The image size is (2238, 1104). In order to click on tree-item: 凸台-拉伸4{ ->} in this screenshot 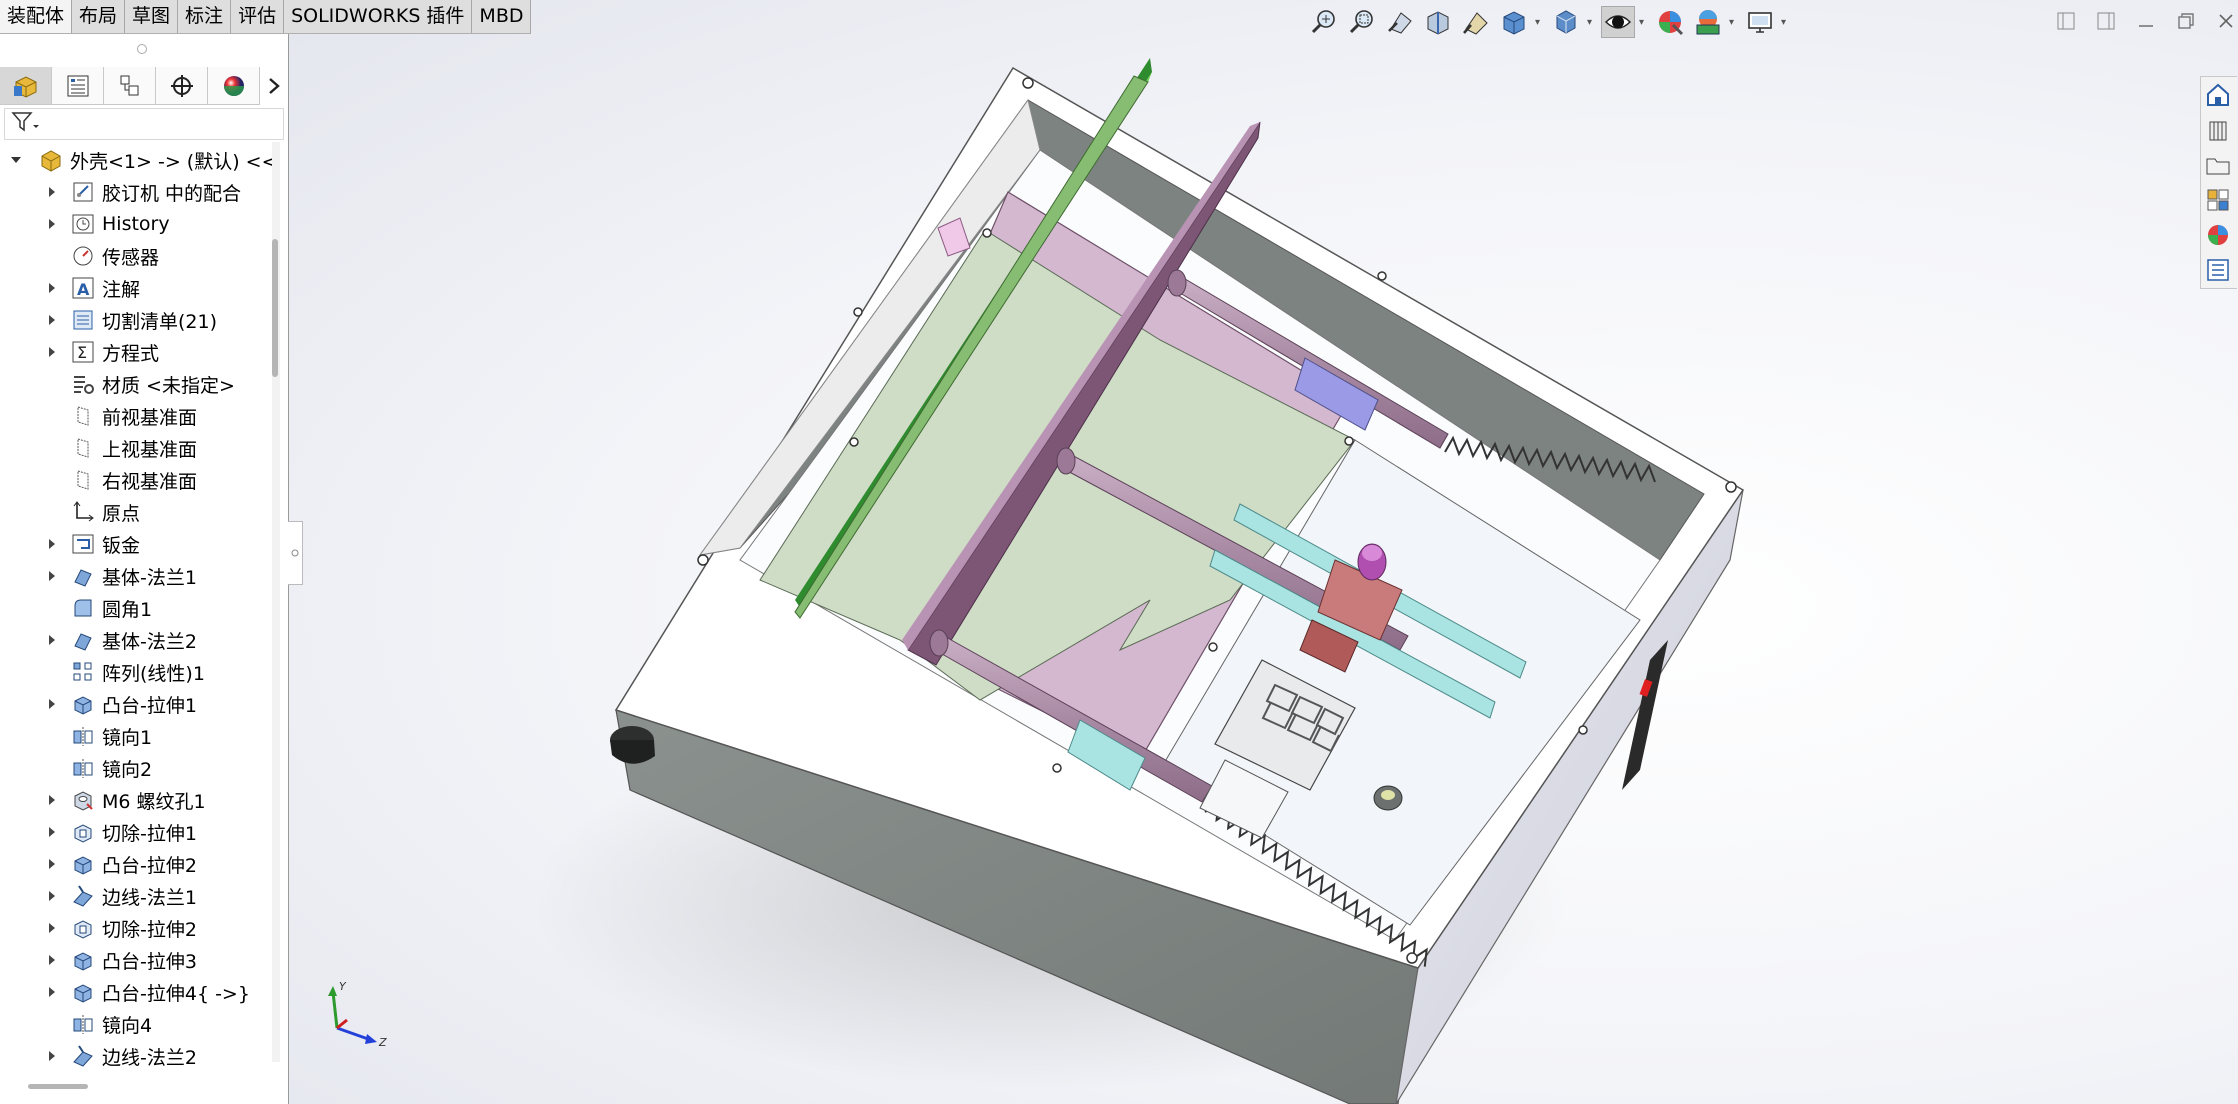, I will do `click(135, 992)`.